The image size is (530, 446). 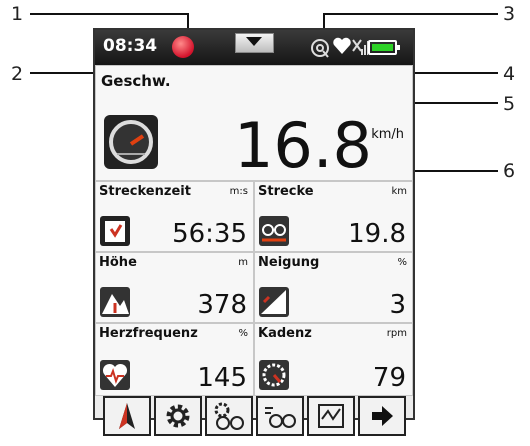 What do you see at coordinates (289, 262) in the screenshot?
I see `tile-label: Neigung` at bounding box center [289, 262].